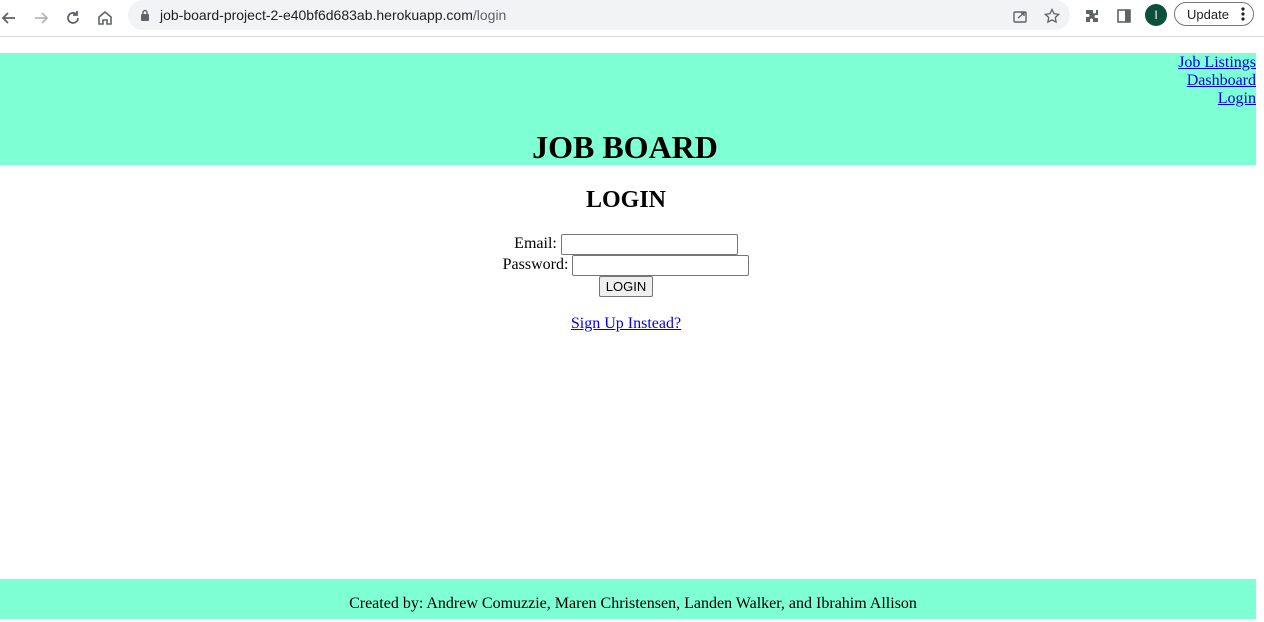 The height and width of the screenshot is (622, 1264). What do you see at coordinates (1092, 16) in the screenshot?
I see `extensions-icon` at bounding box center [1092, 16].